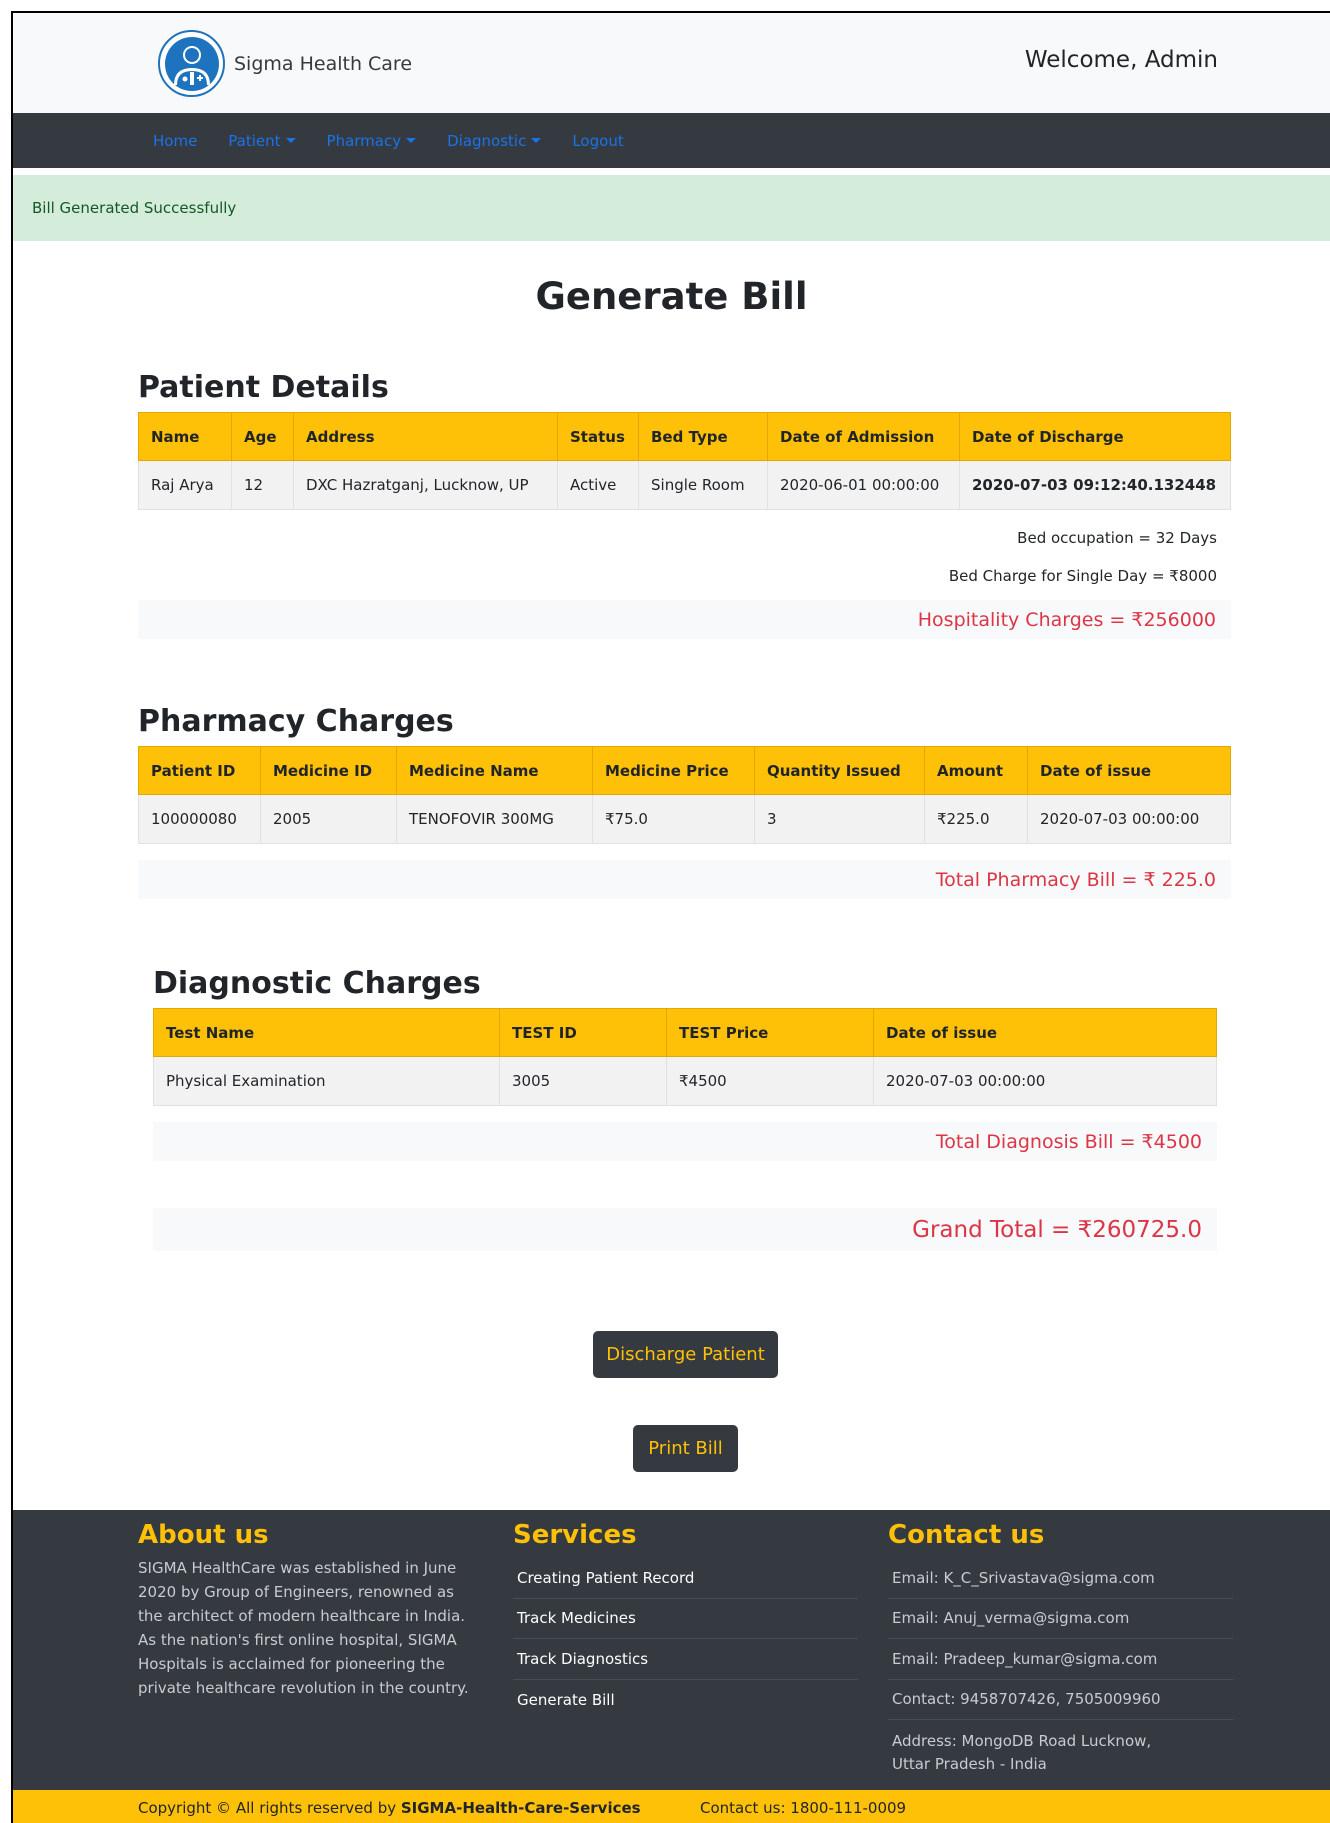 This screenshot has height=1823, width=1330. I want to click on brand-name: Sigma Health Care, so click(323, 63).